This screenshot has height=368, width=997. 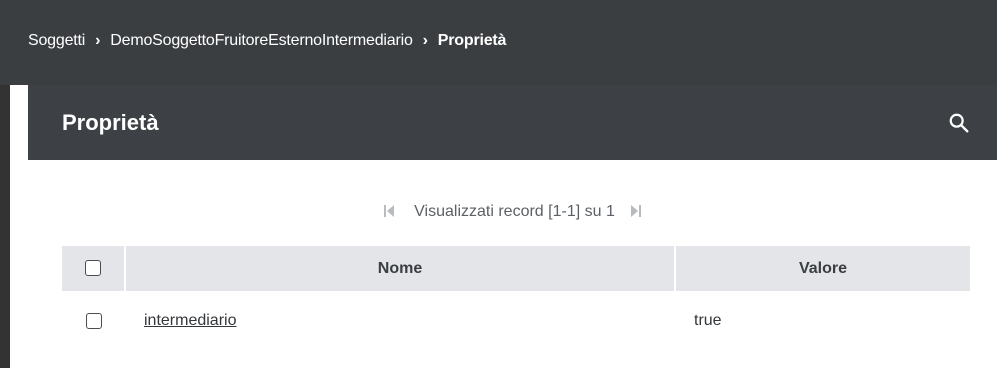 I want to click on last-page-icon, so click(x=635, y=210).